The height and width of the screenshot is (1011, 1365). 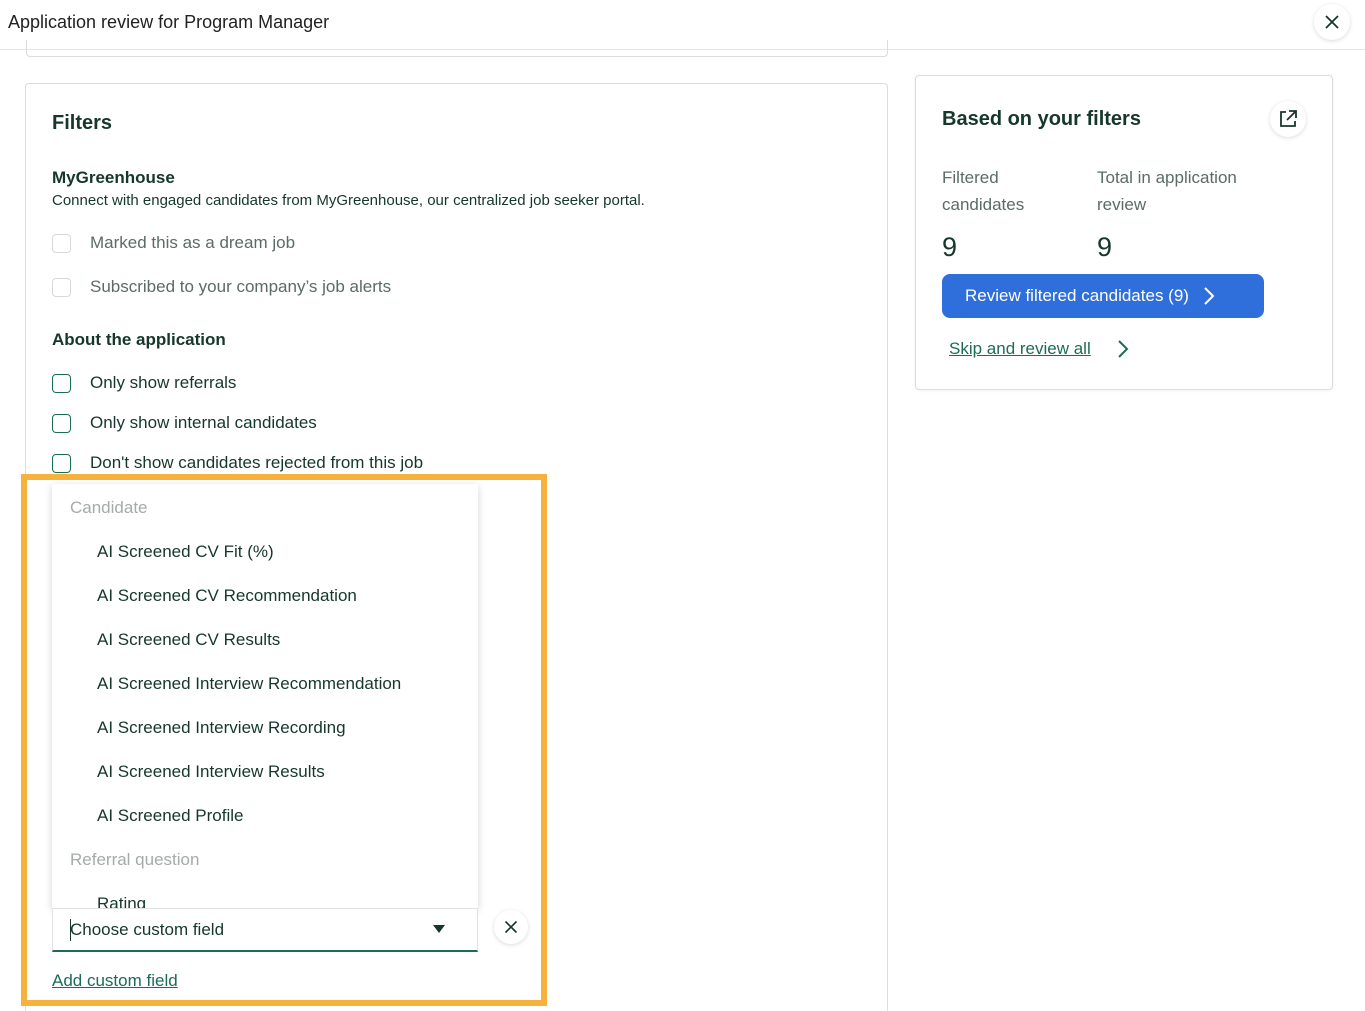 I want to click on total-in-review-count: 9, so click(x=1105, y=247).